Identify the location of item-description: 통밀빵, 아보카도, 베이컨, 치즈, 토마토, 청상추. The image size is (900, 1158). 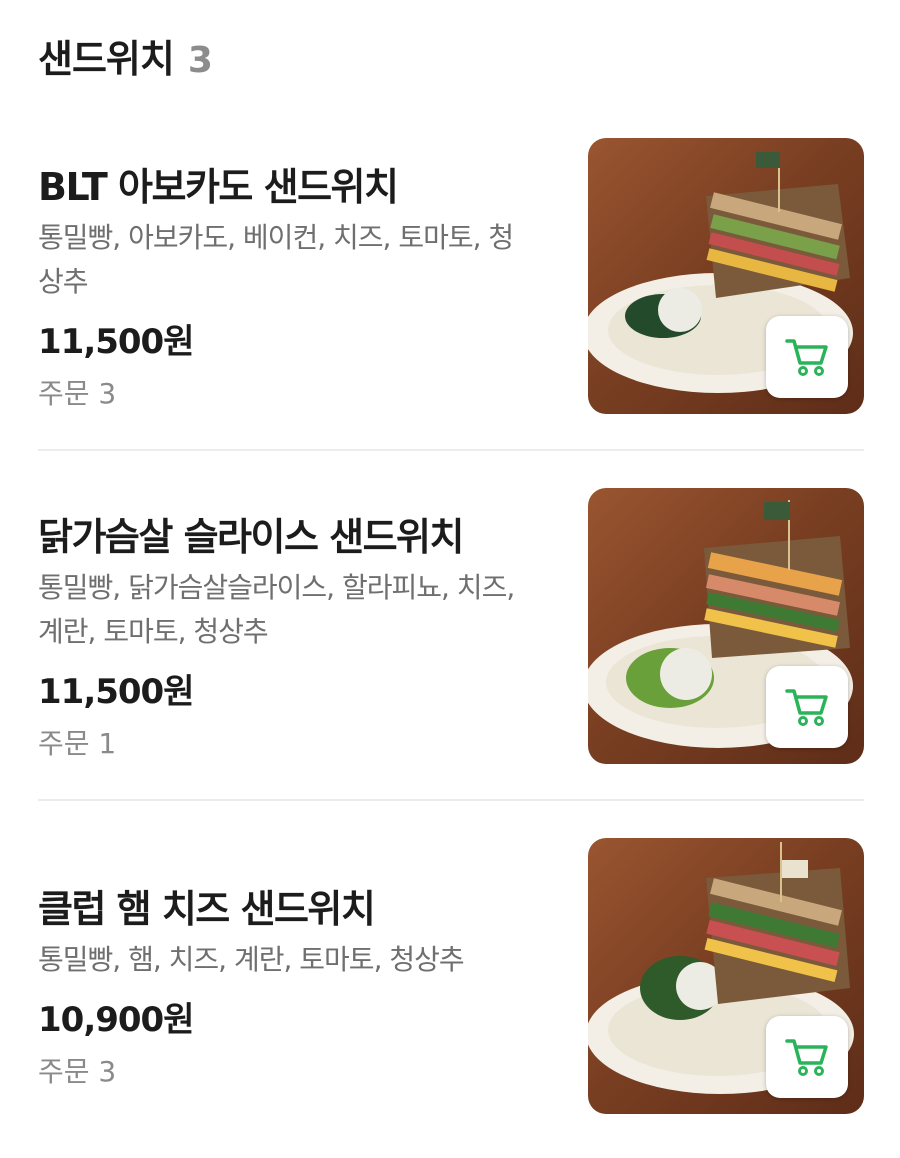
(276, 259).